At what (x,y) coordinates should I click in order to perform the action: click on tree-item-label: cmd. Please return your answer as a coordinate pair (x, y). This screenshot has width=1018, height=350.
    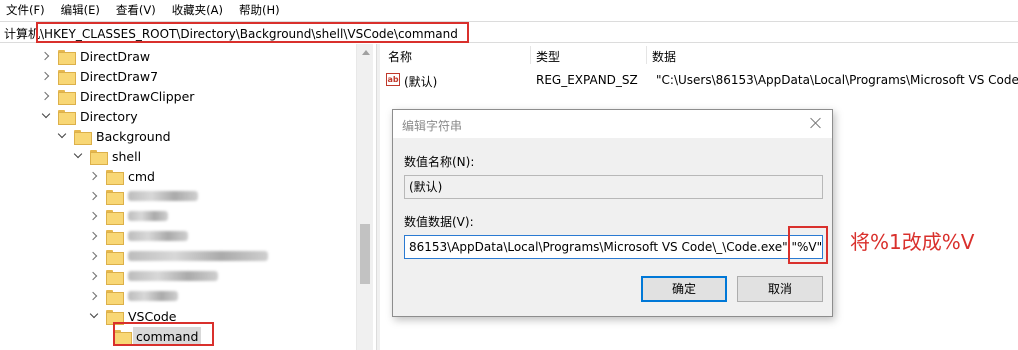
    Looking at the image, I should click on (141, 176).